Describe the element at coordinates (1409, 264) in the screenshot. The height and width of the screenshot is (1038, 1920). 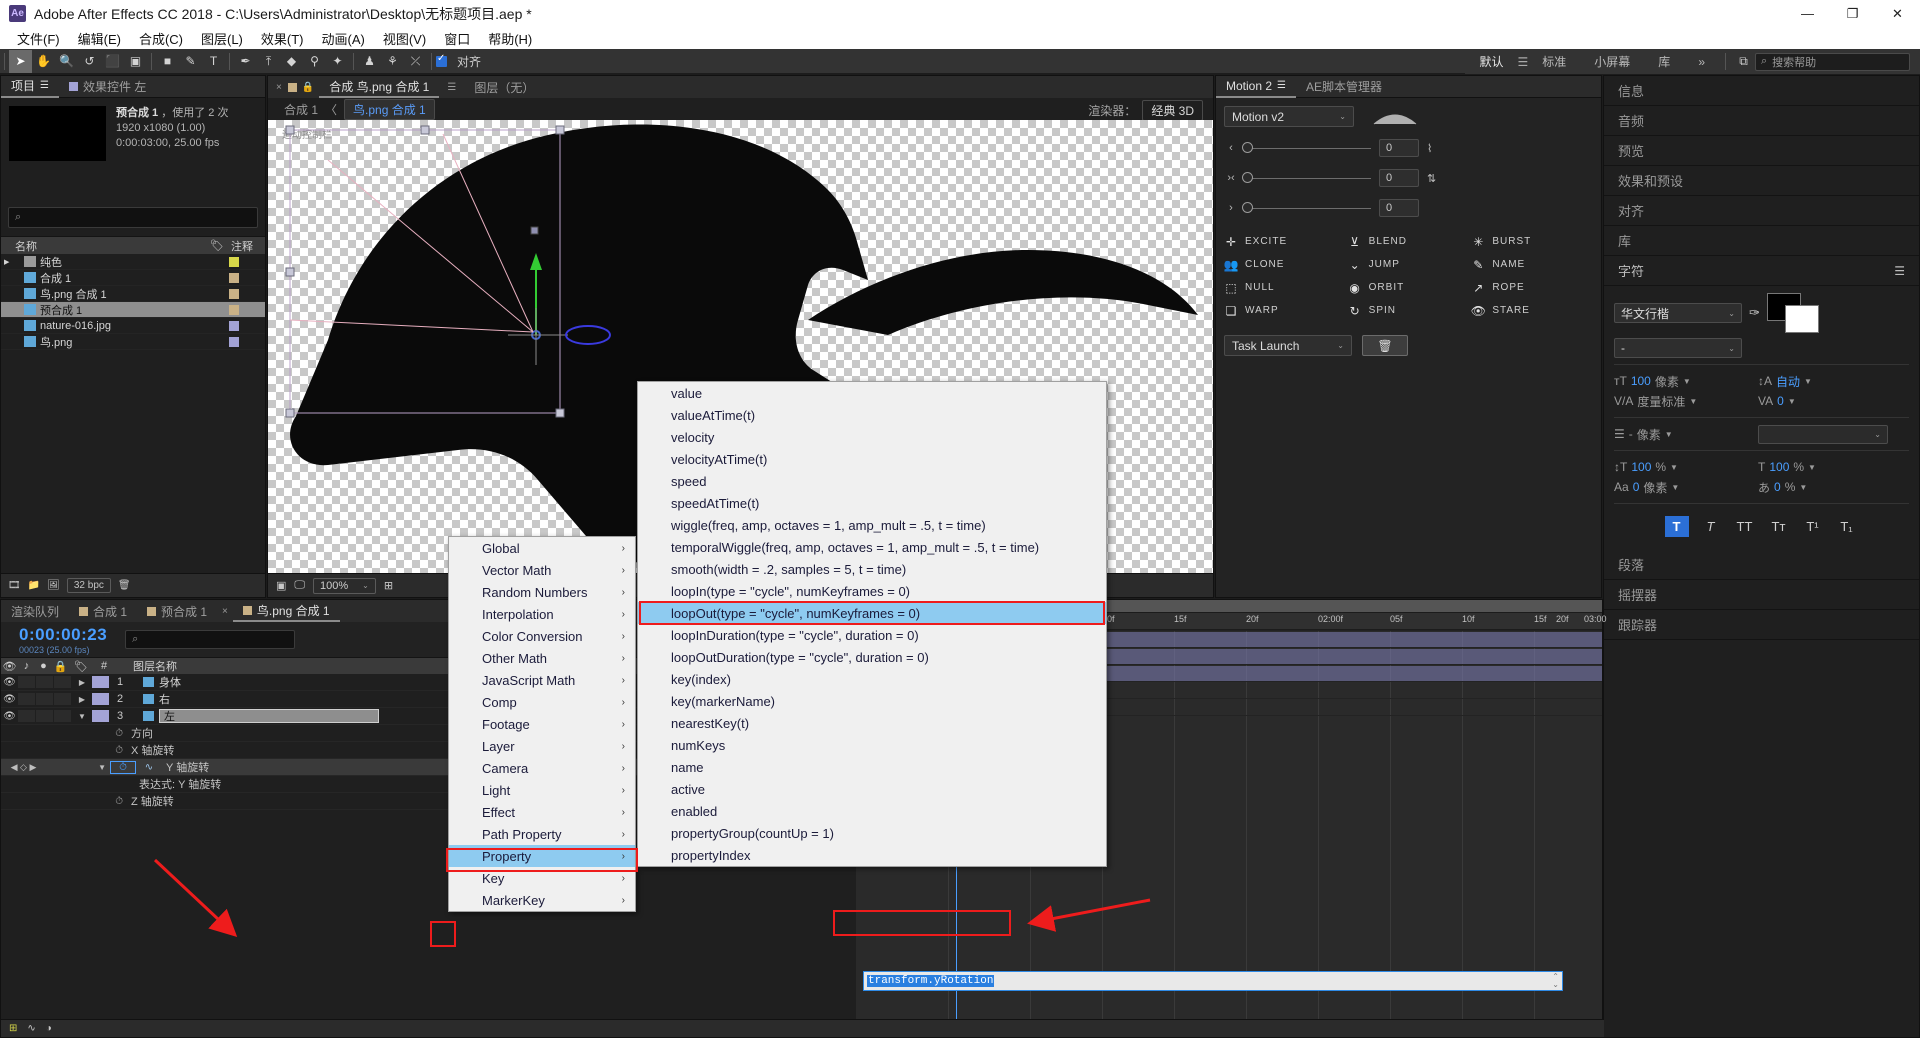
I see `jump-button: ⌄ JUMP` at that location.